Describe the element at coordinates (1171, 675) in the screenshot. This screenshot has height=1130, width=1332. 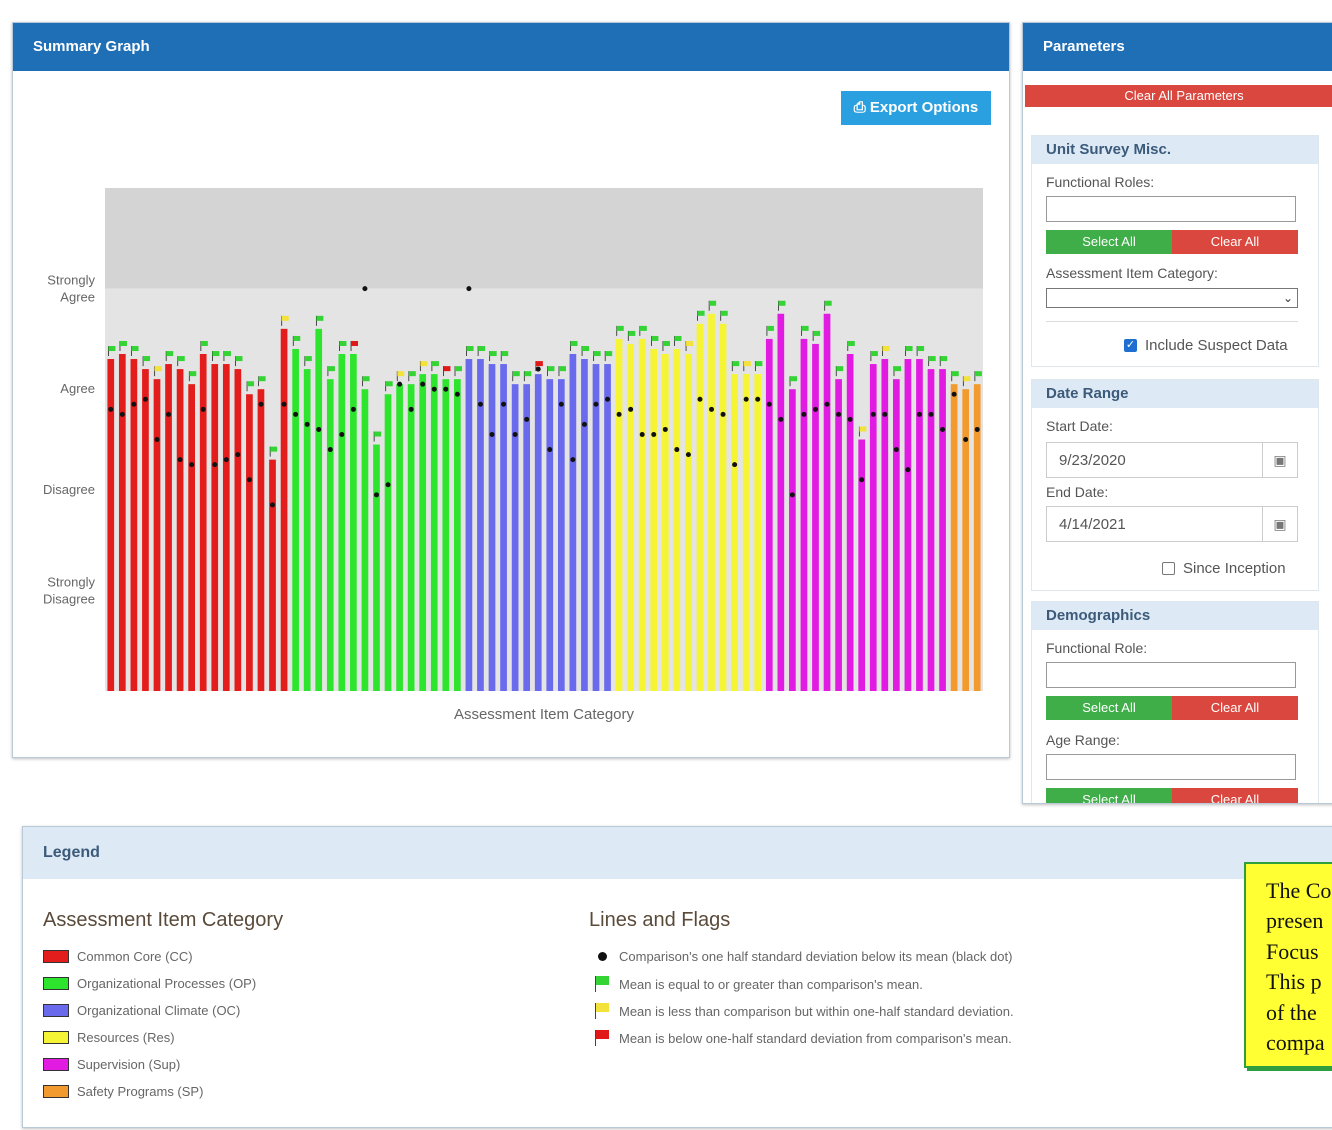
I see `functional-role-input` at that location.